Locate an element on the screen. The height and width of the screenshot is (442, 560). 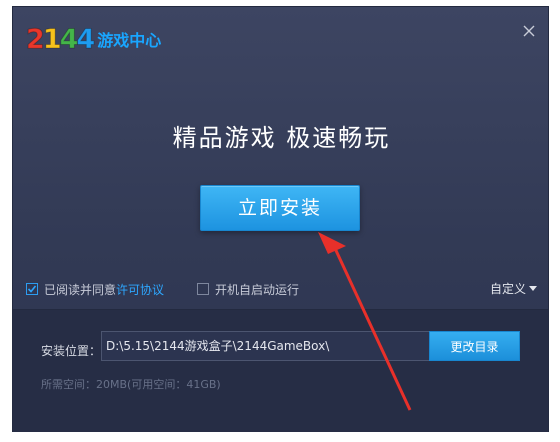
slogan-text: 精品游戏 极速畅玩 is located at coordinates (281, 138).